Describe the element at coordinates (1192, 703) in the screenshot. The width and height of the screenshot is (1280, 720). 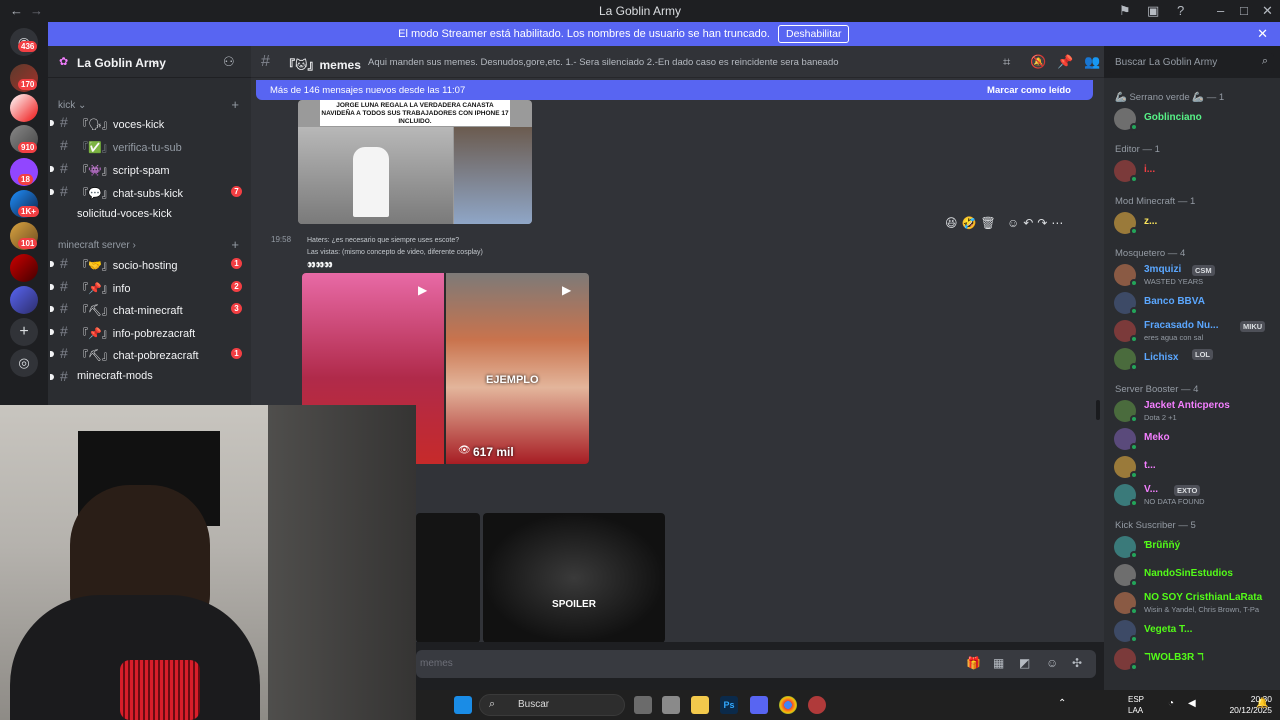
I see `volume-icon: ◀` at that location.